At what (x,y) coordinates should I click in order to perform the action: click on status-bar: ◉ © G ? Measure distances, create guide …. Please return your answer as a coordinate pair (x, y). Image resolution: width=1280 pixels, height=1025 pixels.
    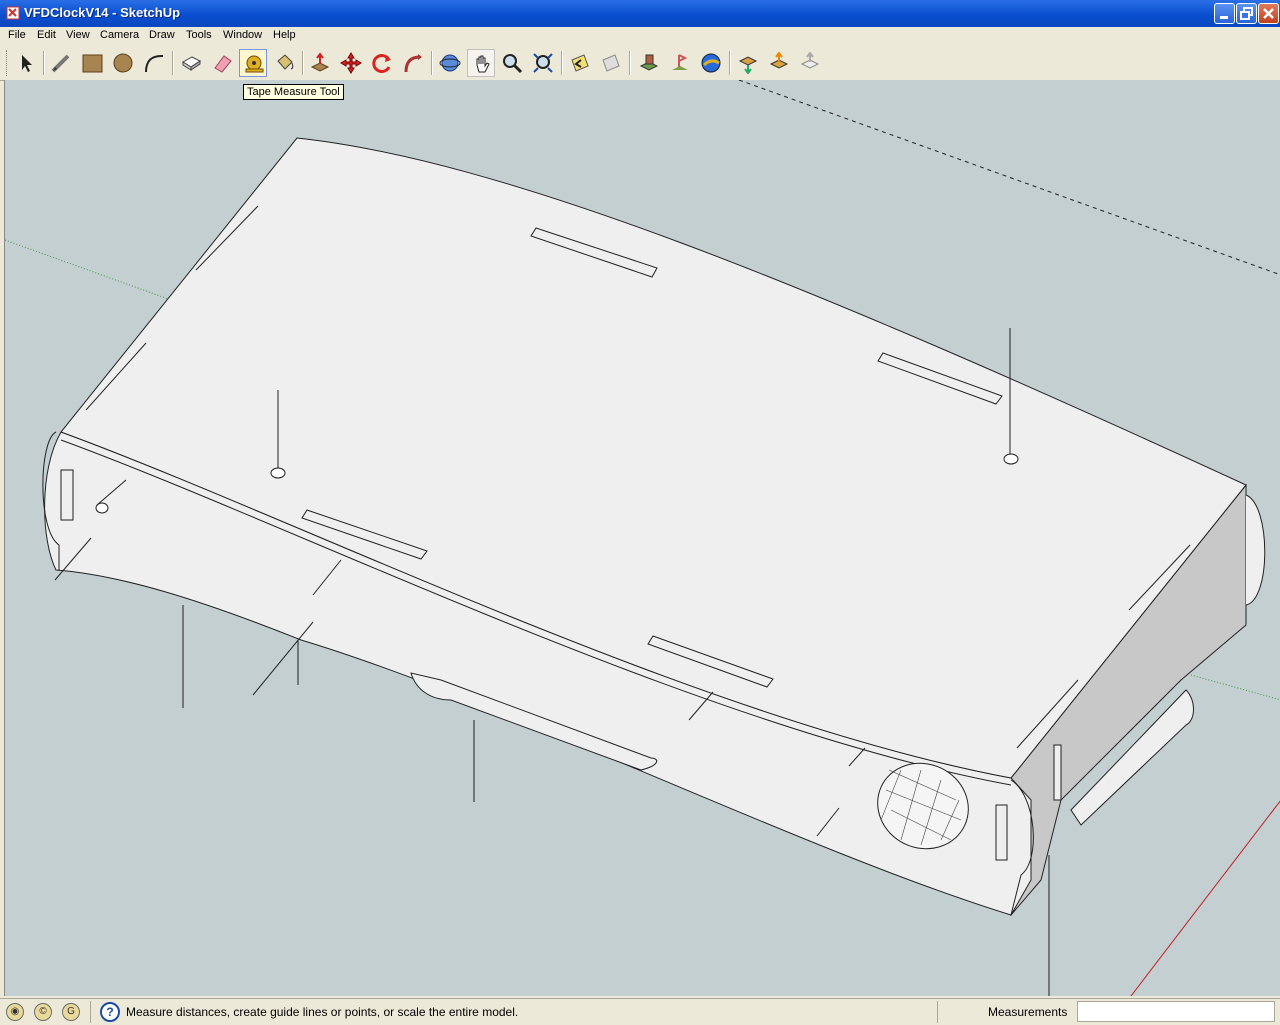
    Looking at the image, I should click on (640, 1011).